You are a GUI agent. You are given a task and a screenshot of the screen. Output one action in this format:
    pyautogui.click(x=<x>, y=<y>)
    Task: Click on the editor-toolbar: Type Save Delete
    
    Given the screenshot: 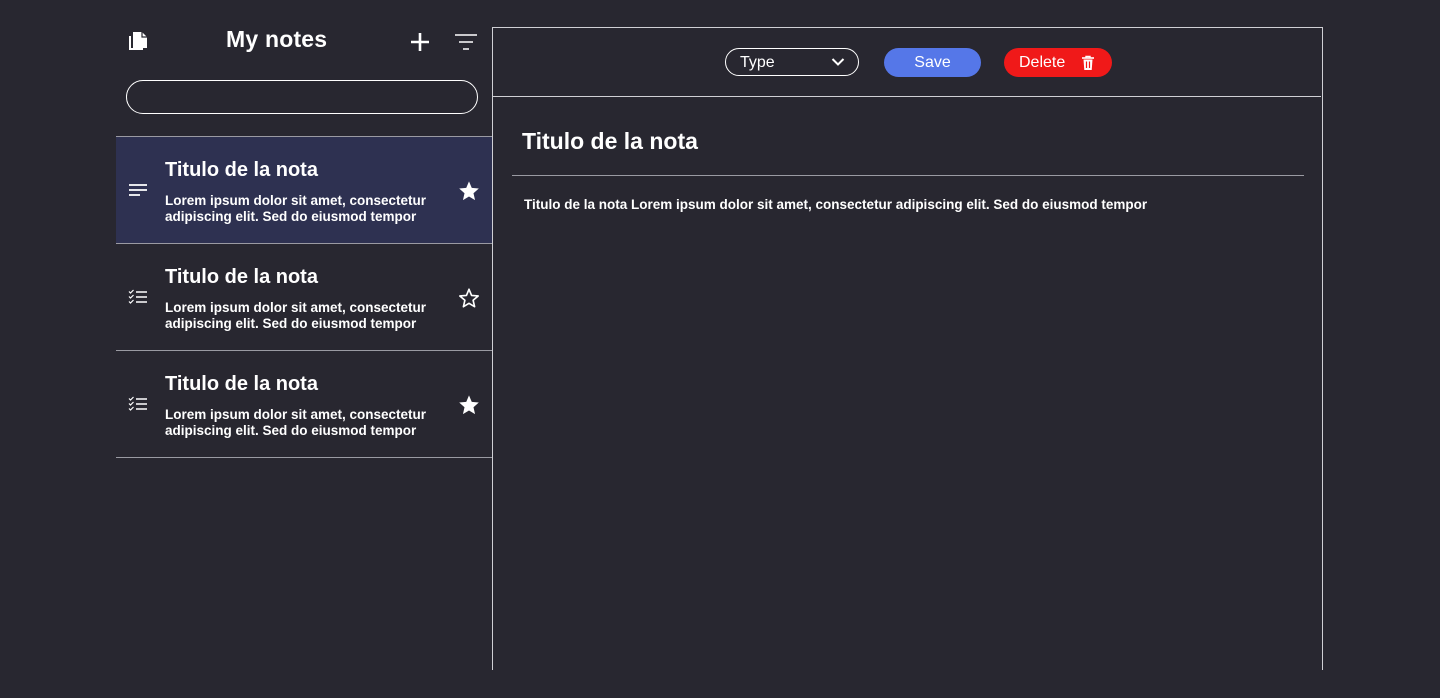 What is the action you would take?
    pyautogui.click(x=907, y=62)
    